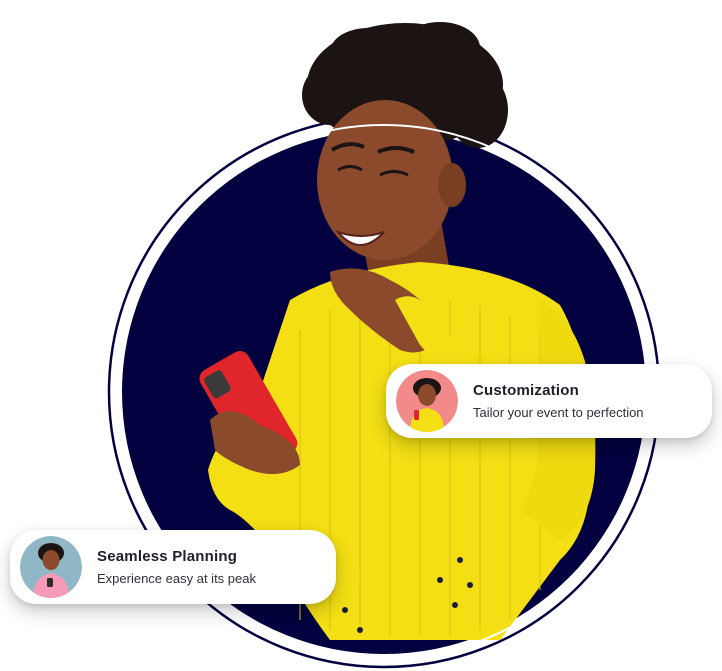 The height and width of the screenshot is (671, 722). Describe the element at coordinates (427, 401) in the screenshot. I see `woman-yellow-sweater-avatar-icon` at that location.